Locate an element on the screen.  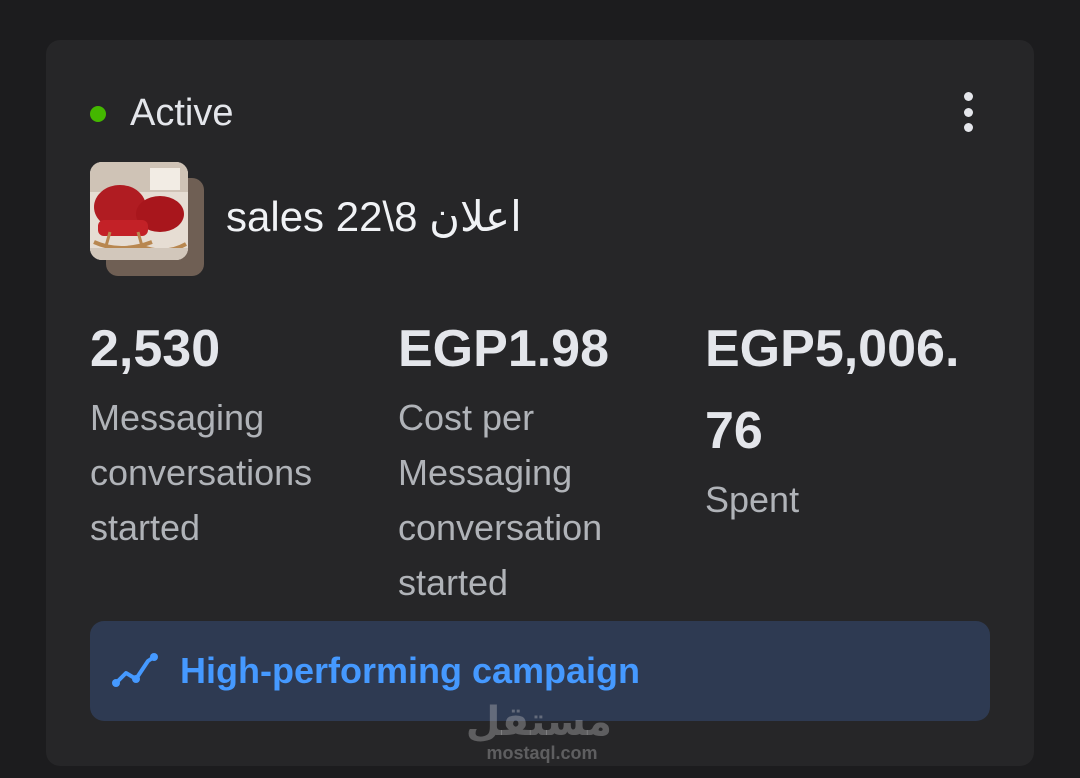
metric-conversations: 2,530 Messaging conversations started is located at coordinates (225, 431).